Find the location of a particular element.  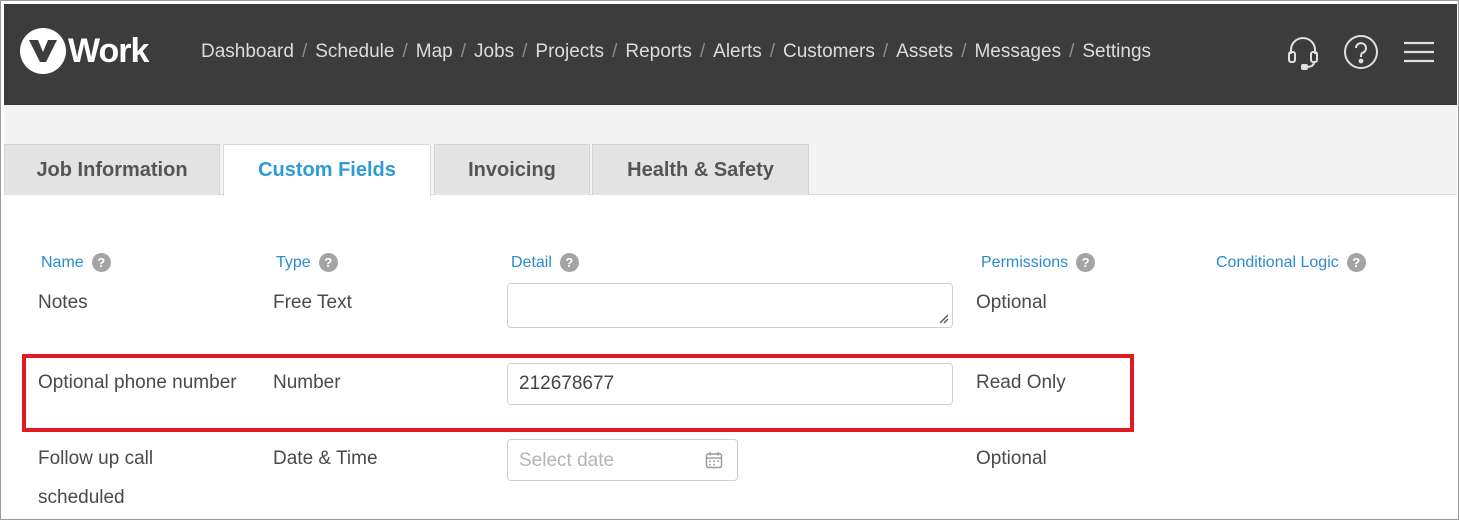

column-header-name-label: Name is located at coordinates (62, 262).